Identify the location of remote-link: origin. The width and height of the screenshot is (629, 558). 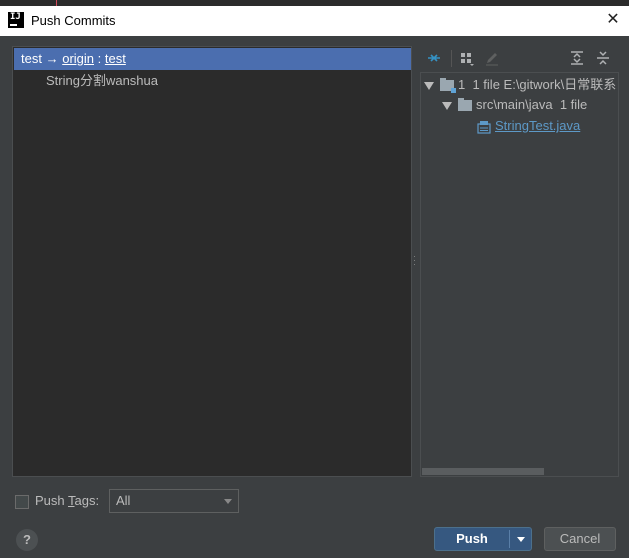
(78, 58).